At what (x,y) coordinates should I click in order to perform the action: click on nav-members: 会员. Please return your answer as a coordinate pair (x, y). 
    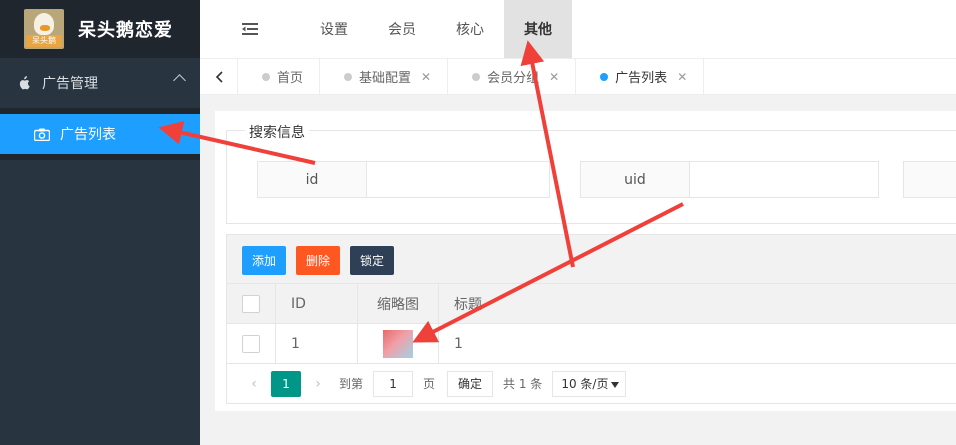
    Looking at the image, I should click on (402, 29).